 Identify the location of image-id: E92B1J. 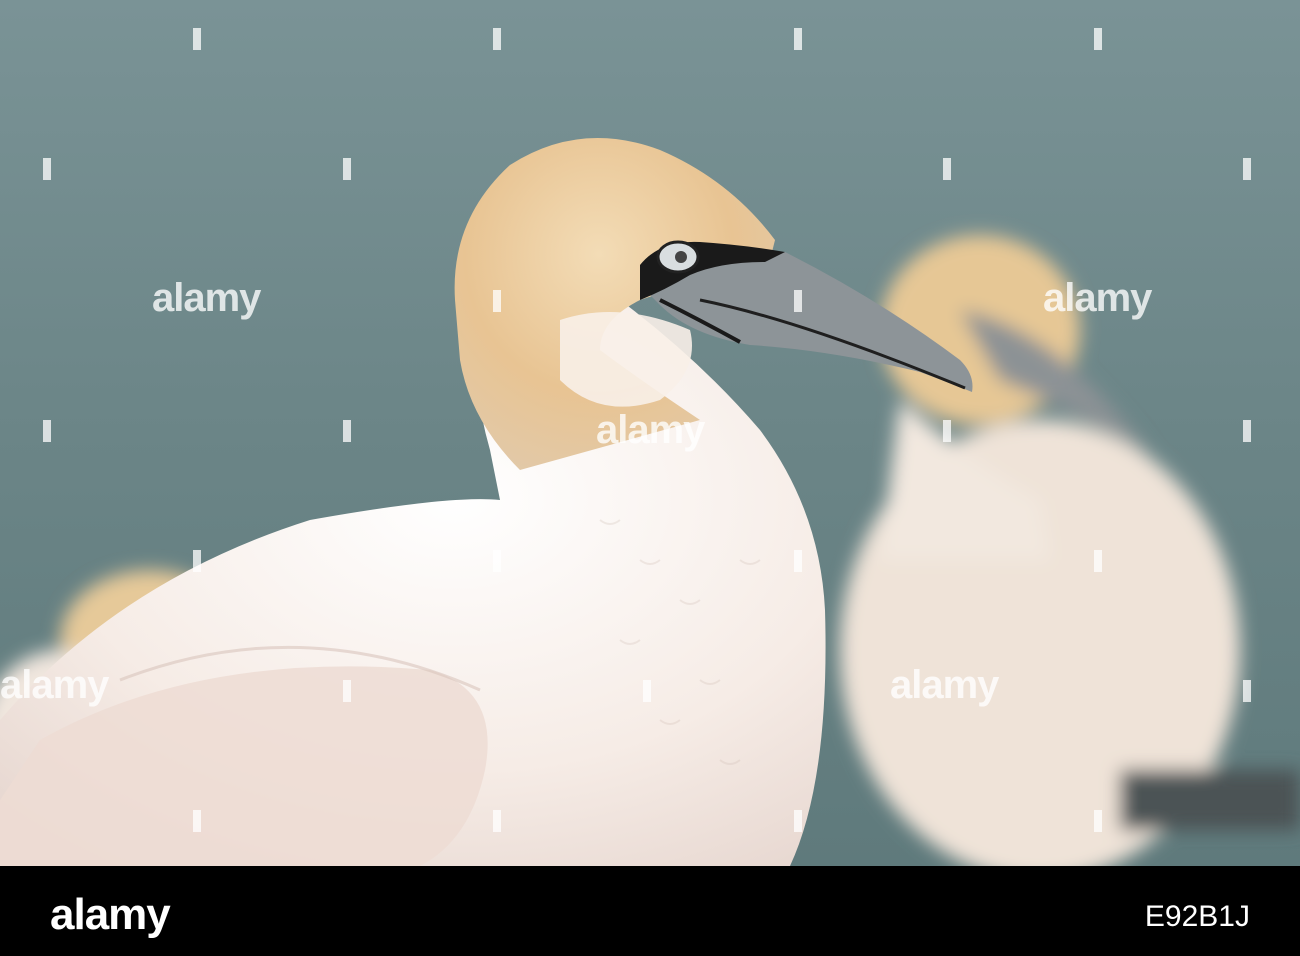
(1197, 916).